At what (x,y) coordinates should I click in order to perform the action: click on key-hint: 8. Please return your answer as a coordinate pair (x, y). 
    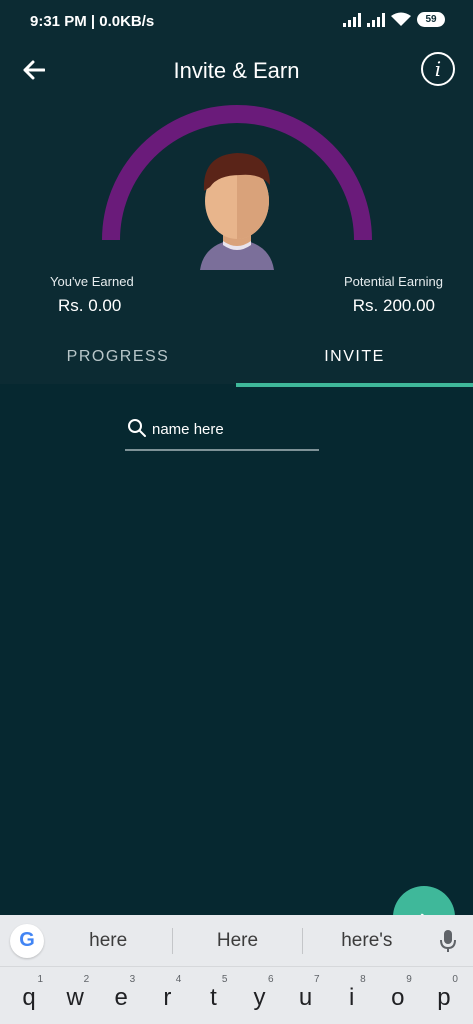
    Looking at the image, I should click on (363, 979).